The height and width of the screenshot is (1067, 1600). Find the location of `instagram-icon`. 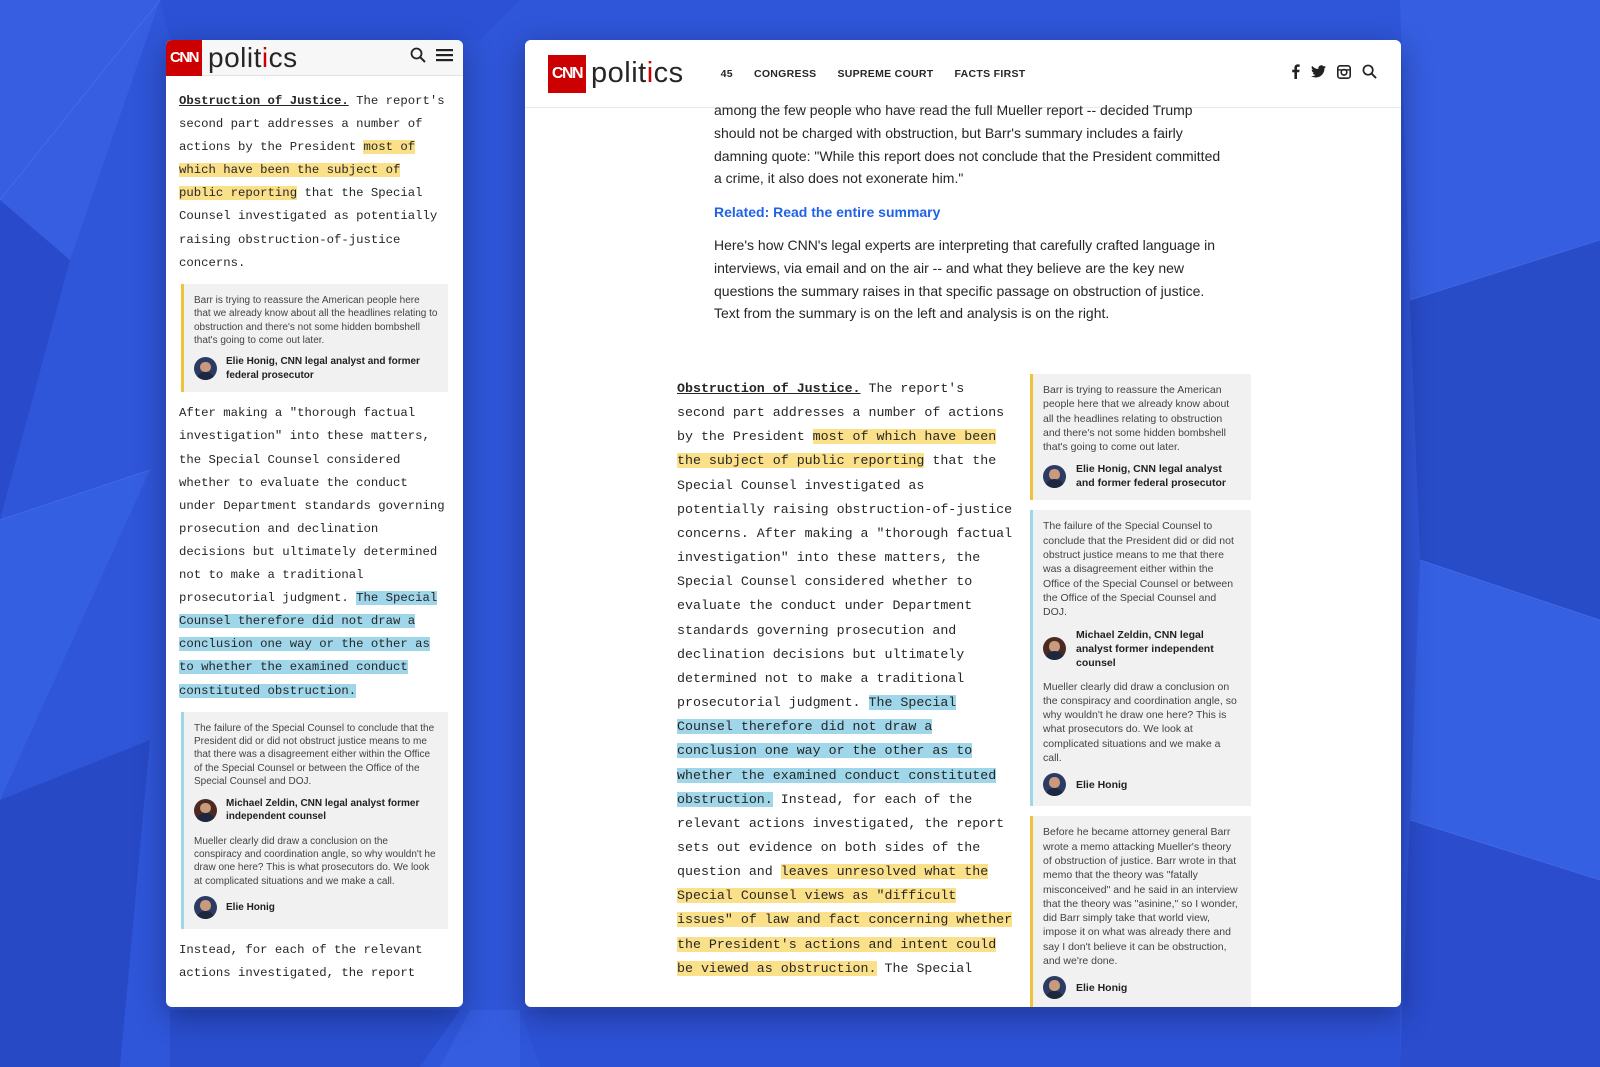

instagram-icon is located at coordinates (1344, 74).